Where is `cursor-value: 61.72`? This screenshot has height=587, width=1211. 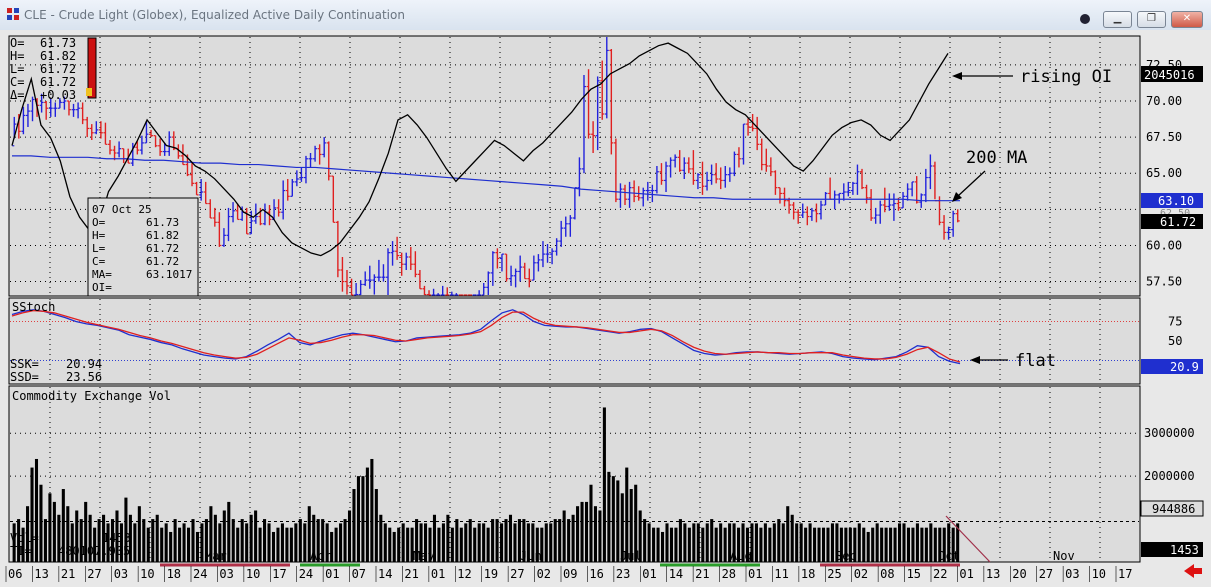
cursor-value: 61.72 is located at coordinates (162, 248).